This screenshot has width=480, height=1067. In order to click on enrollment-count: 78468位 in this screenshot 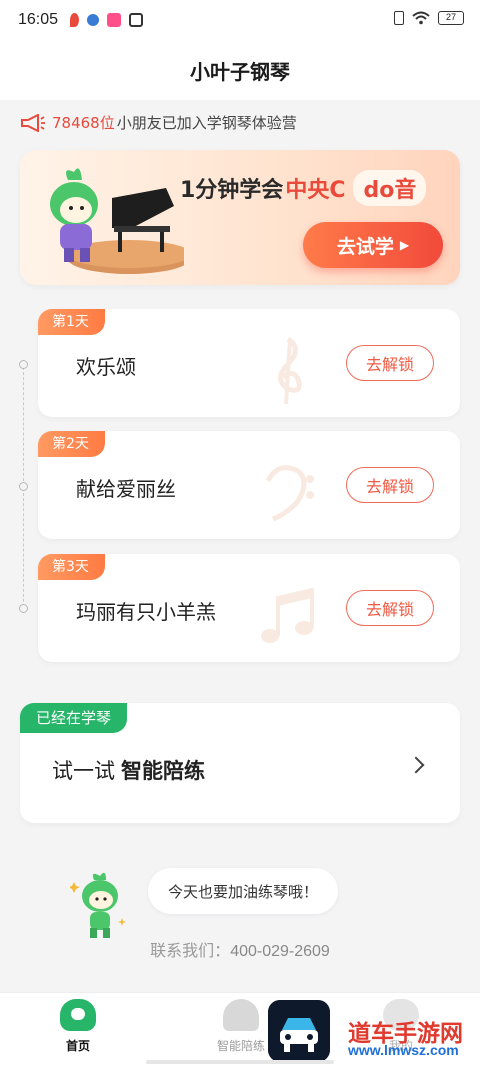, I will do `click(83, 123)`.